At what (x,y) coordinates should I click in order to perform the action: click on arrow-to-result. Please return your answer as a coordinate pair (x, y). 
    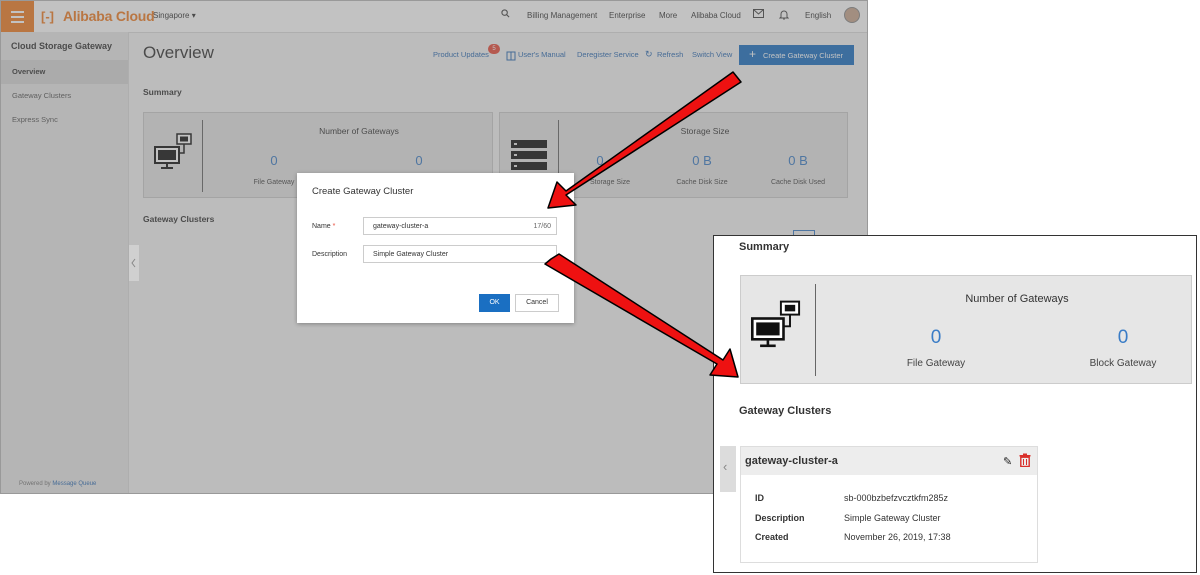
    Looking at the image, I should click on (641, 315).